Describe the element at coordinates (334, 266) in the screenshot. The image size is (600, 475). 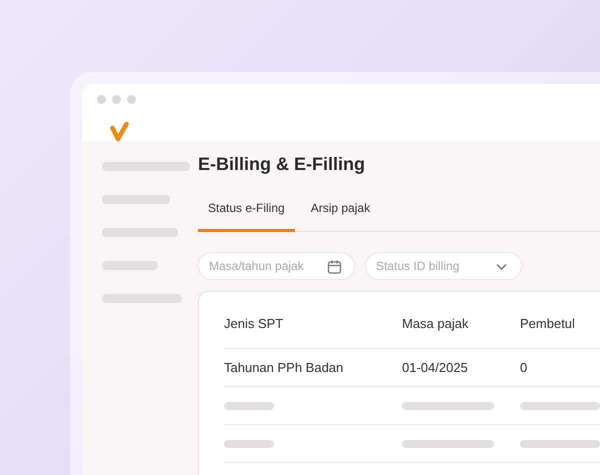
I see `calendar-icon` at that location.